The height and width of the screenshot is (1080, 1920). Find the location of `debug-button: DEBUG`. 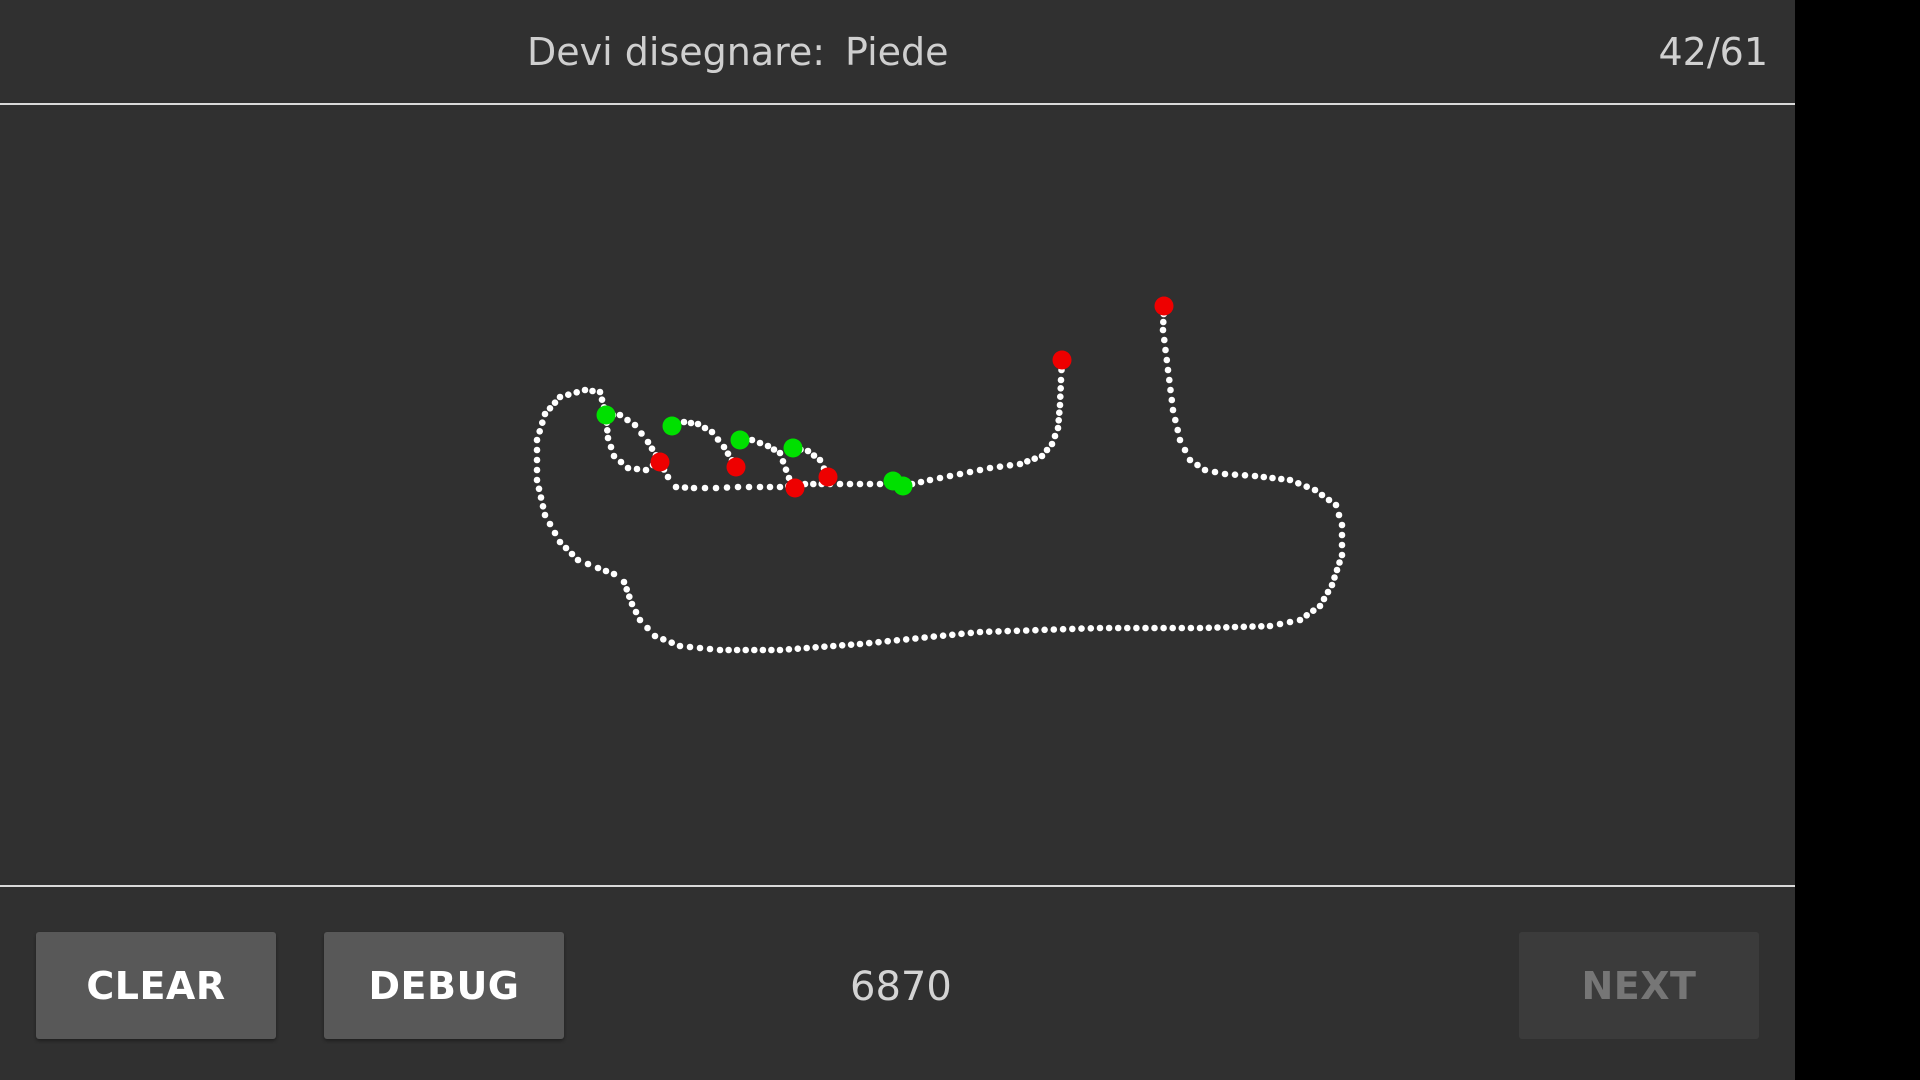

debug-button: DEBUG is located at coordinates (444, 985).